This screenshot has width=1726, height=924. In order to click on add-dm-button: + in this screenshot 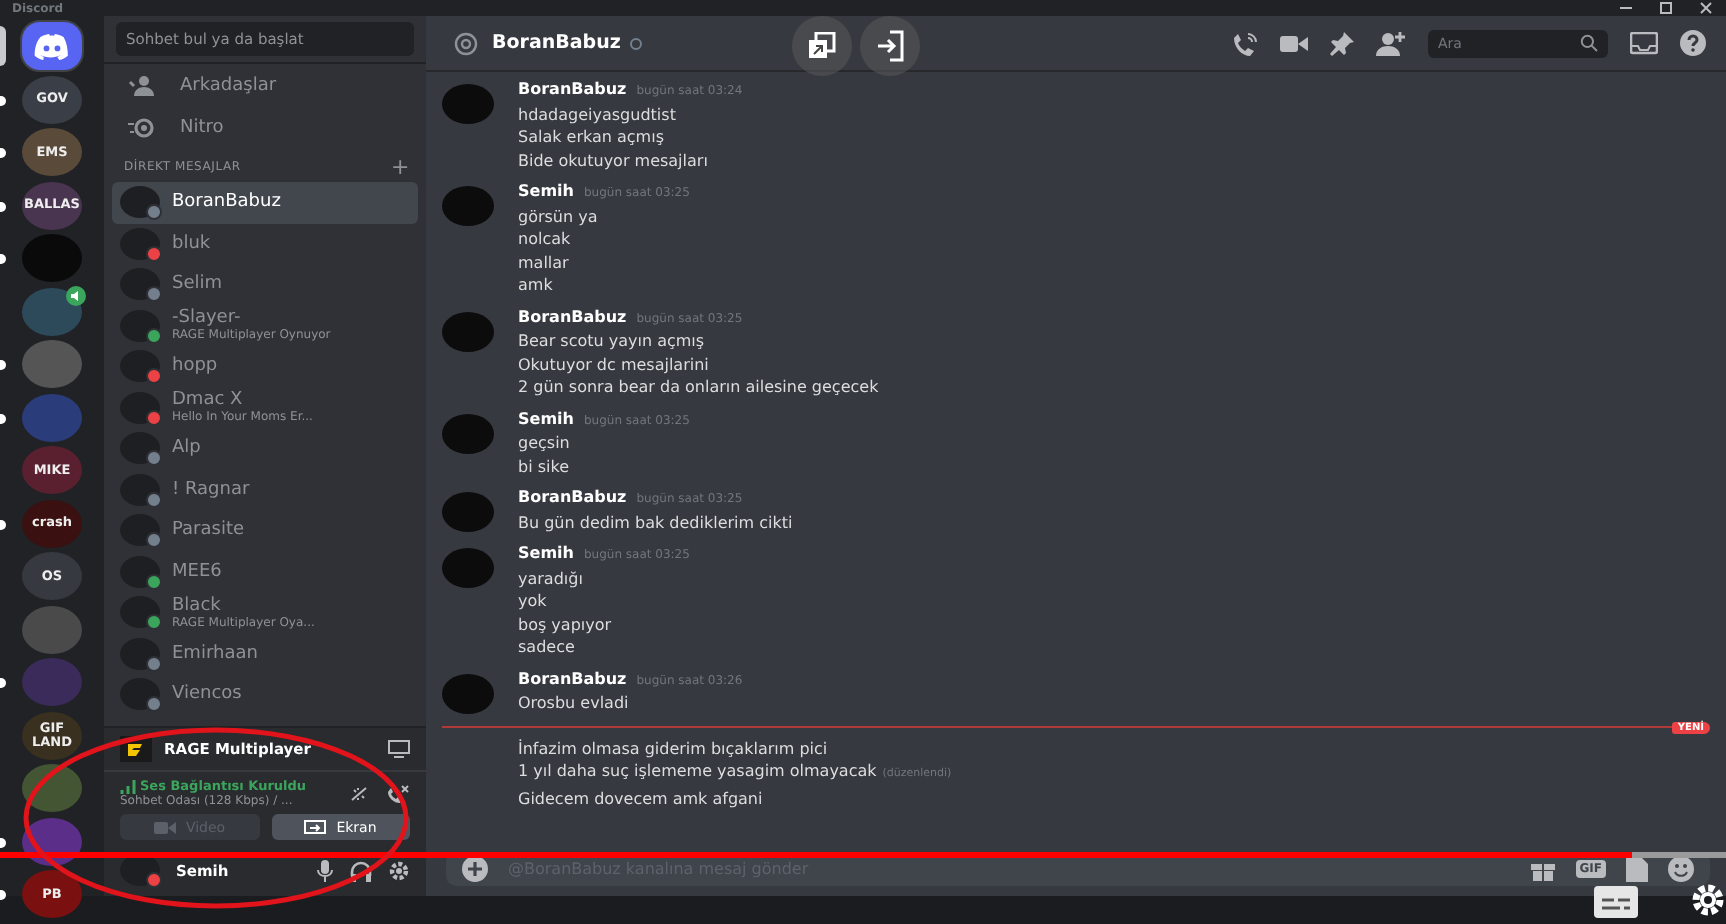, I will do `click(400, 167)`.